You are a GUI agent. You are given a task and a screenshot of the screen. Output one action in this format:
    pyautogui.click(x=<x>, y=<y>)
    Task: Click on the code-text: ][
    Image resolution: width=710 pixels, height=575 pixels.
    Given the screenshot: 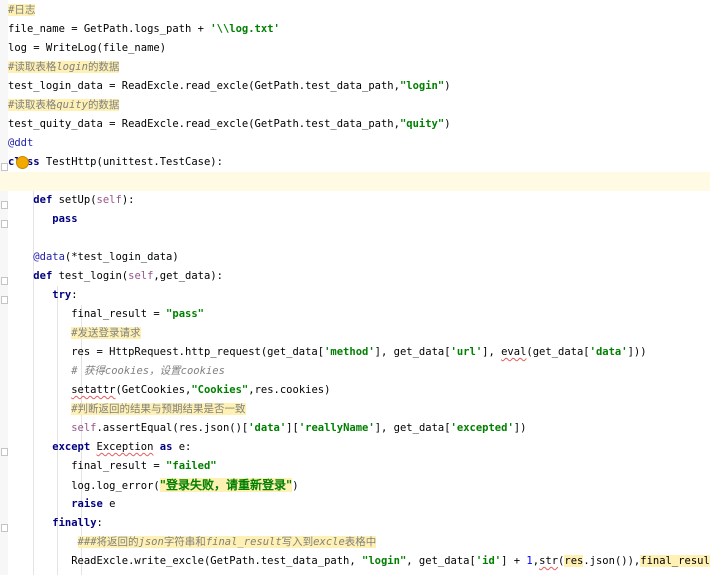 What is the action you would take?
    pyautogui.click(x=292, y=428)
    